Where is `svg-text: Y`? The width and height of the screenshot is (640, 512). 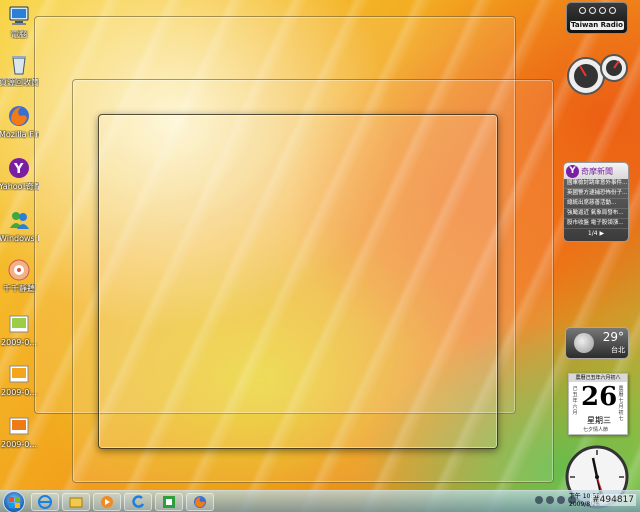 svg-text: Y is located at coordinates (18, 169).